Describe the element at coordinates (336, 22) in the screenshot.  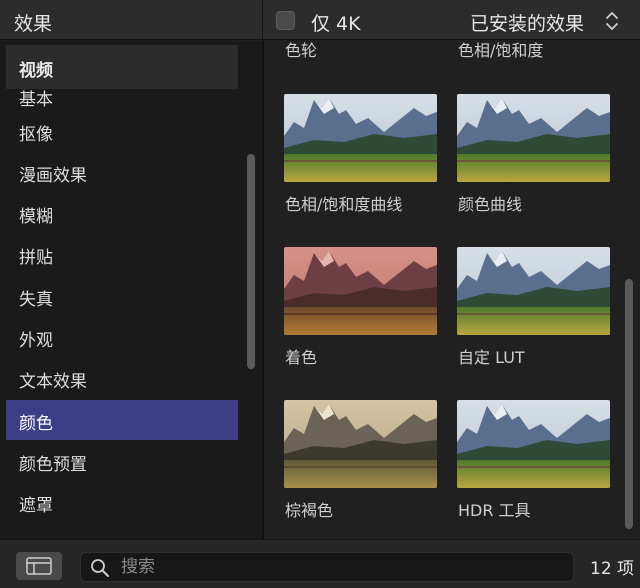
I see `only-4k-label: 仅 4K` at that location.